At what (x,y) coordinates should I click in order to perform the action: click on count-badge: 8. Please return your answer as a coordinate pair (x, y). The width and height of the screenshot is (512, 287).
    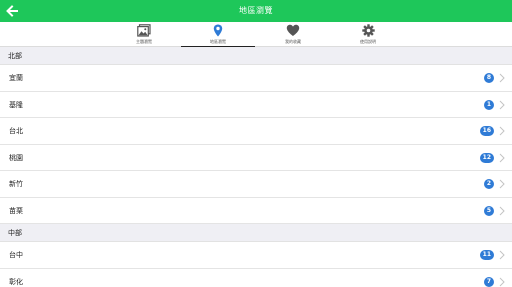
    Looking at the image, I should click on (488, 78).